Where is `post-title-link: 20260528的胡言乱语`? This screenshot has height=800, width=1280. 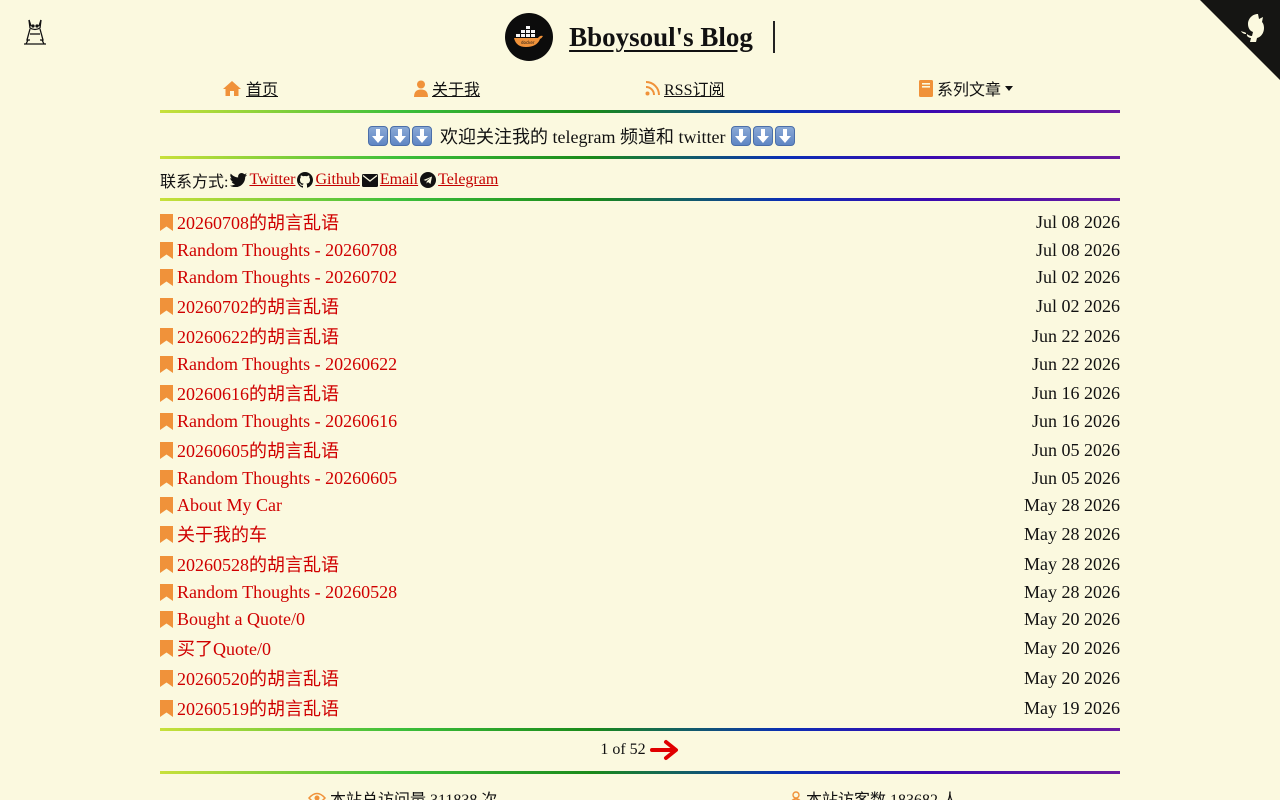 post-title-link: 20260528的胡言乱语 is located at coordinates (258, 564).